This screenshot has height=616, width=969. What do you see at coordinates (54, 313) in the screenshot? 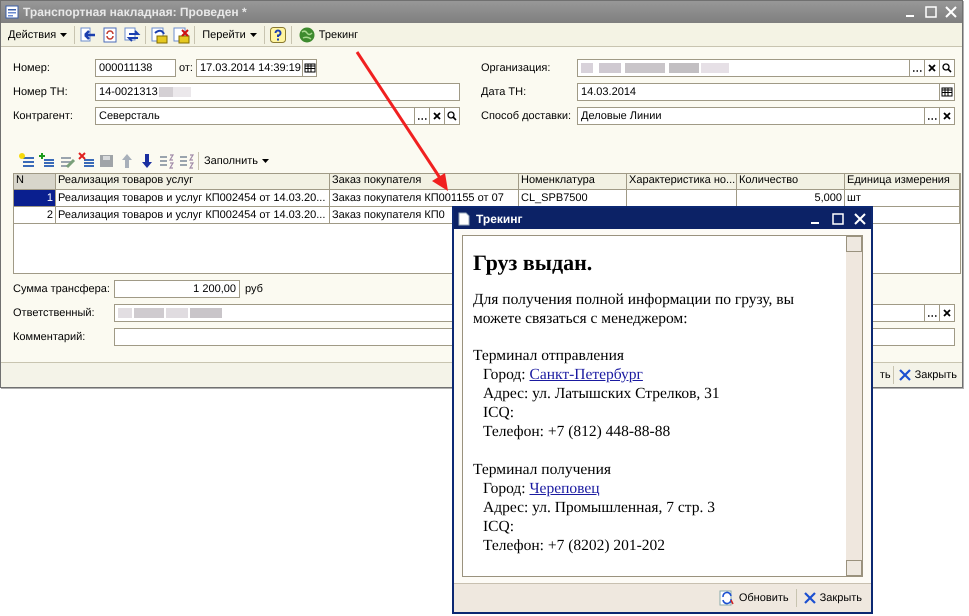
I see `field-label: Ответственный:` at bounding box center [54, 313].